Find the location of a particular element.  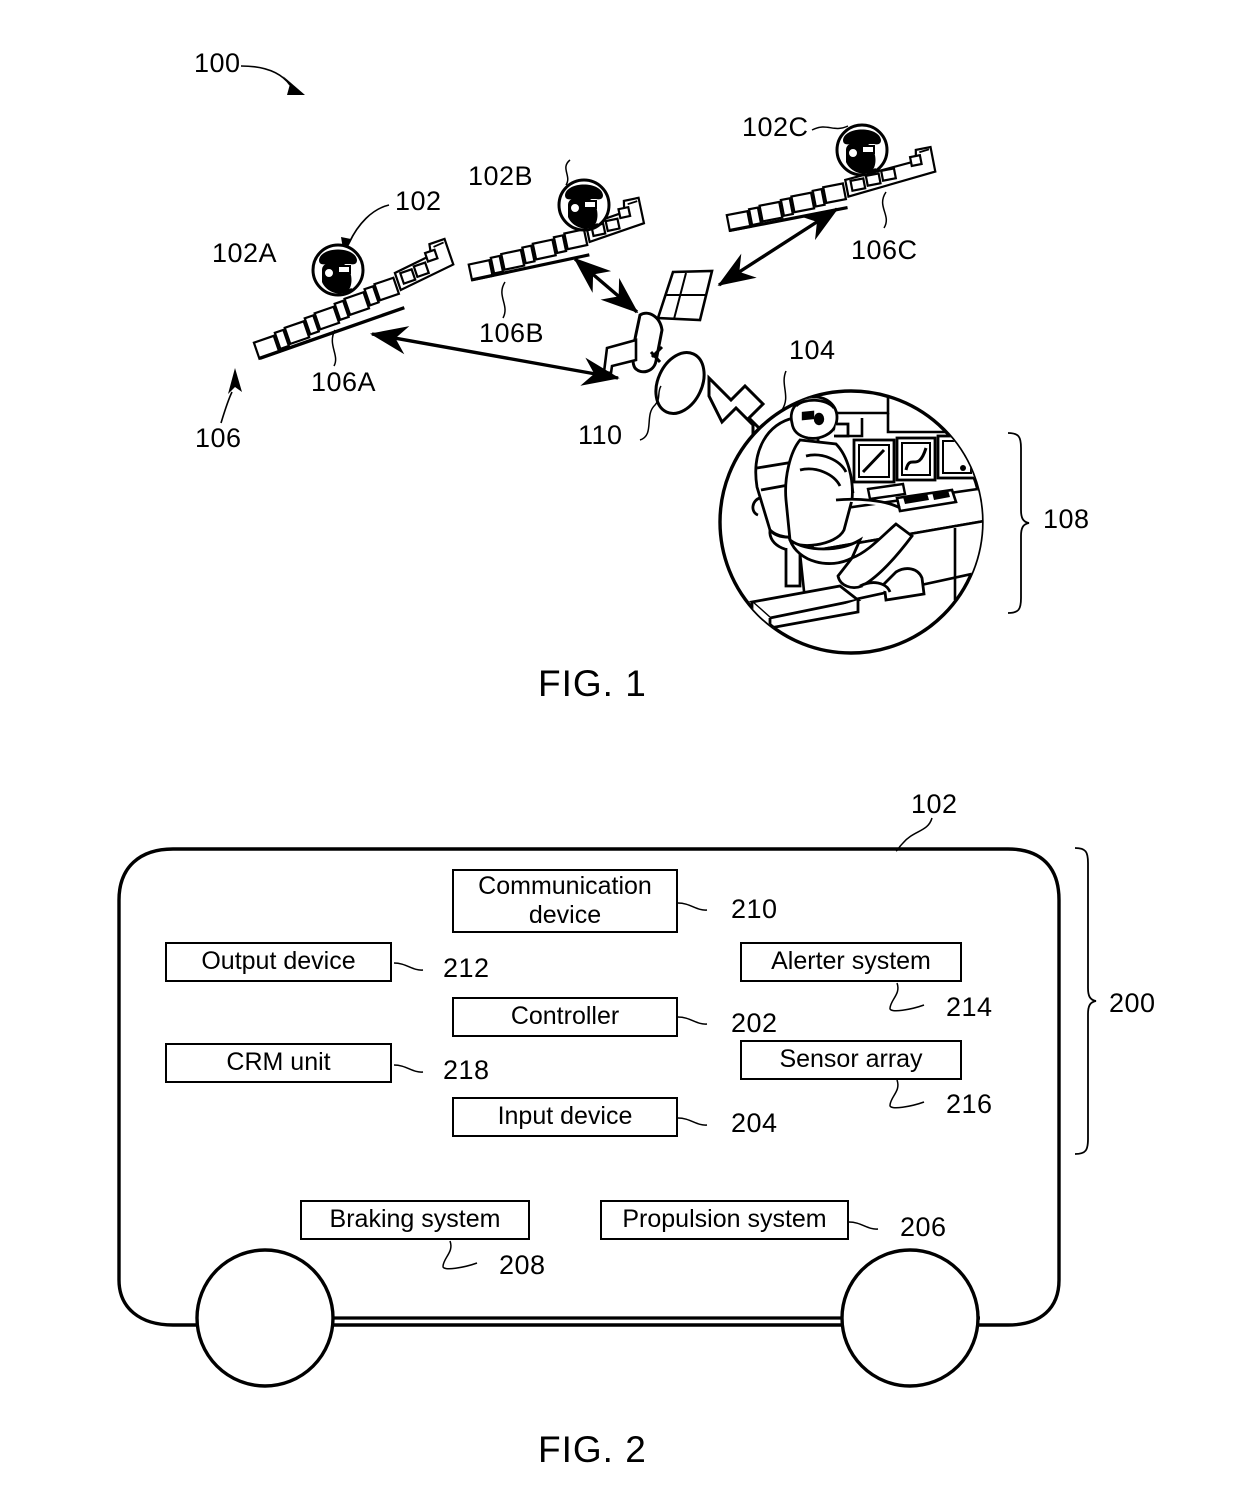

figure-2-caption: FIG. 2 is located at coordinates (592, 1449).